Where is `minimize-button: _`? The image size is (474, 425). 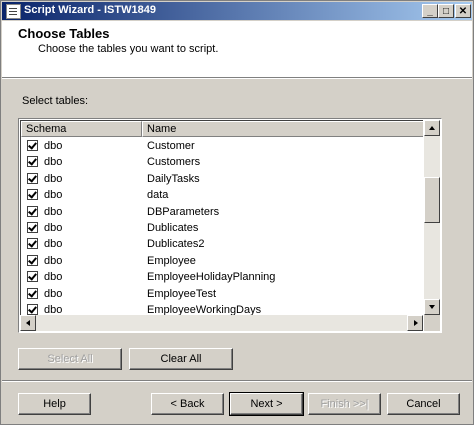
minimize-button: _ is located at coordinates (430, 11).